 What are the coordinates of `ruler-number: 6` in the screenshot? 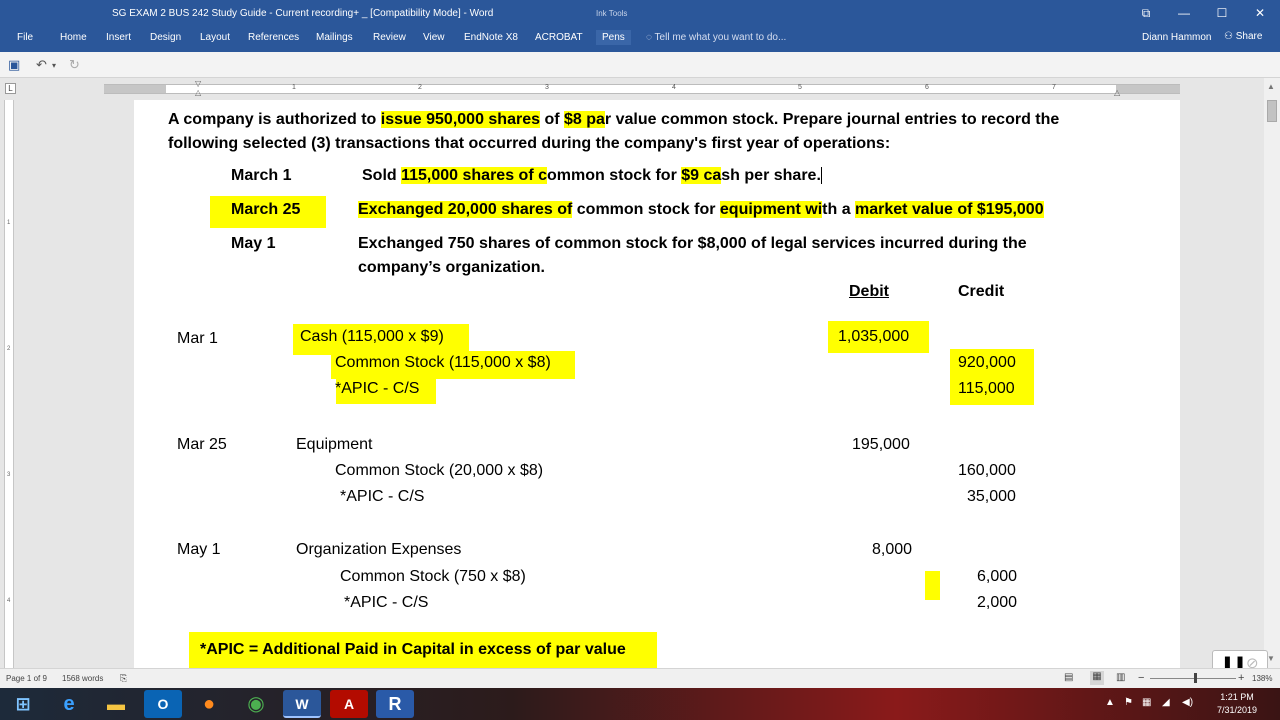 It's located at (927, 87).